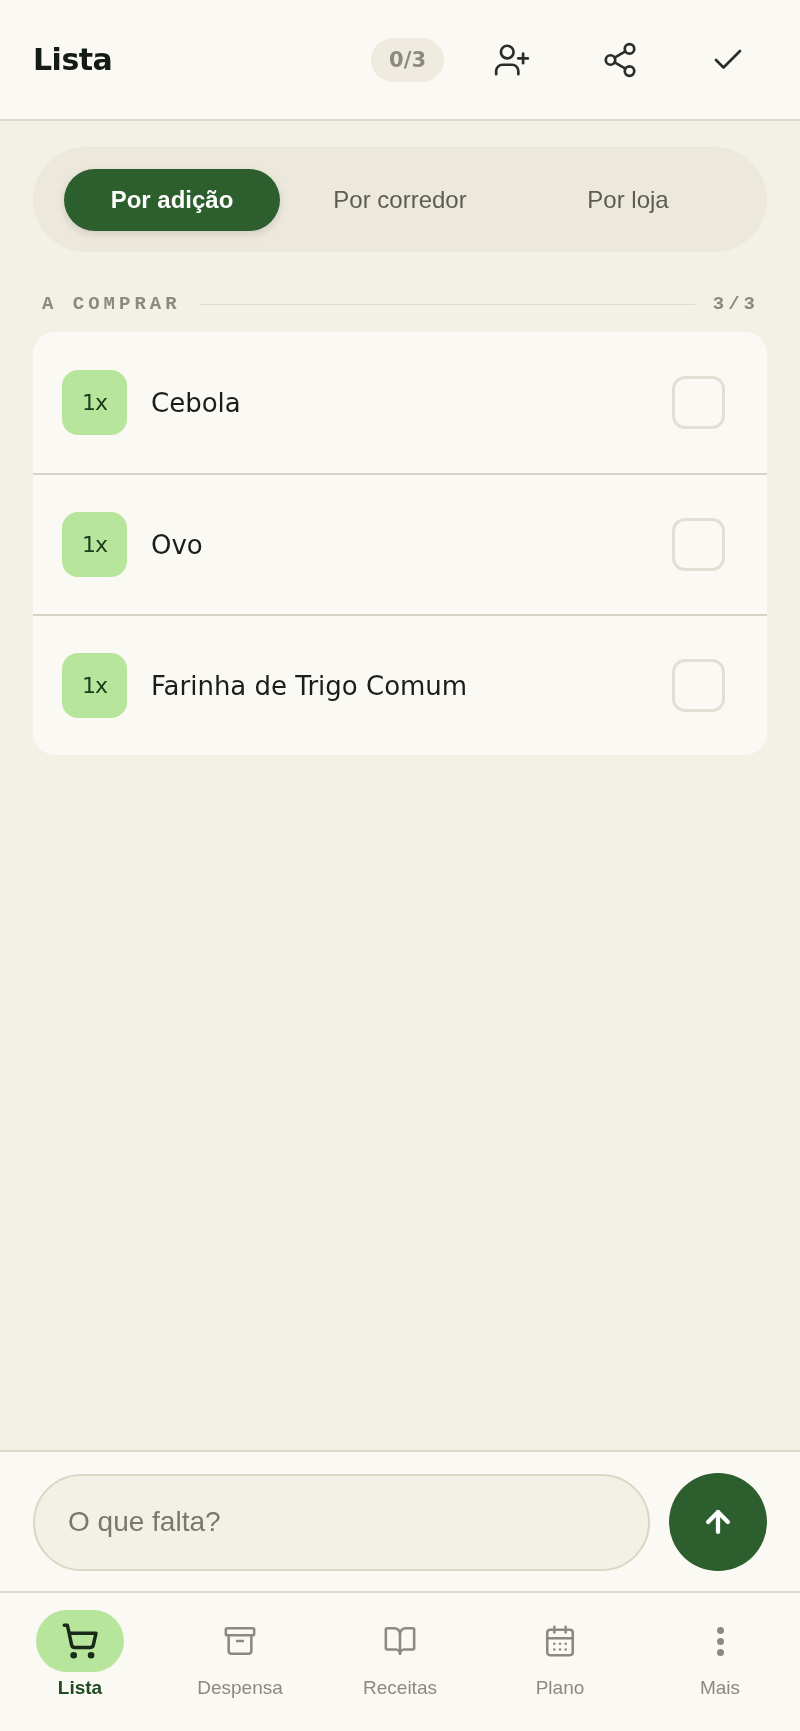 This screenshot has height=1731, width=800. Describe the element at coordinates (240, 1670) in the screenshot. I see `nav-tab: Despensa` at that location.